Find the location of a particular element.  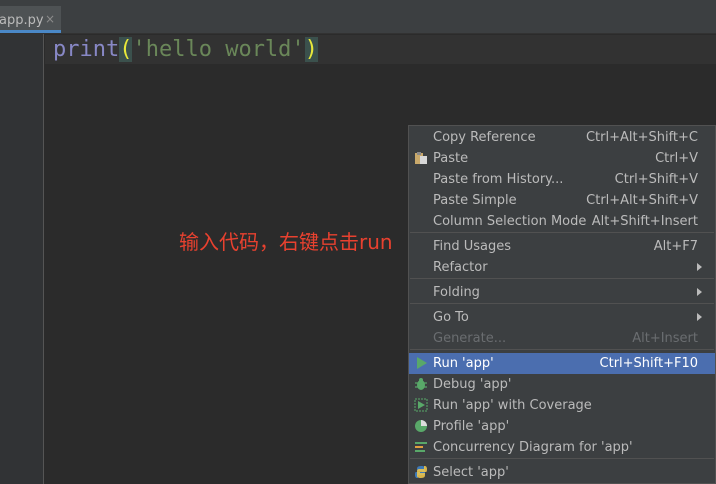

line-number-gutter is located at coordinates (22, 259).